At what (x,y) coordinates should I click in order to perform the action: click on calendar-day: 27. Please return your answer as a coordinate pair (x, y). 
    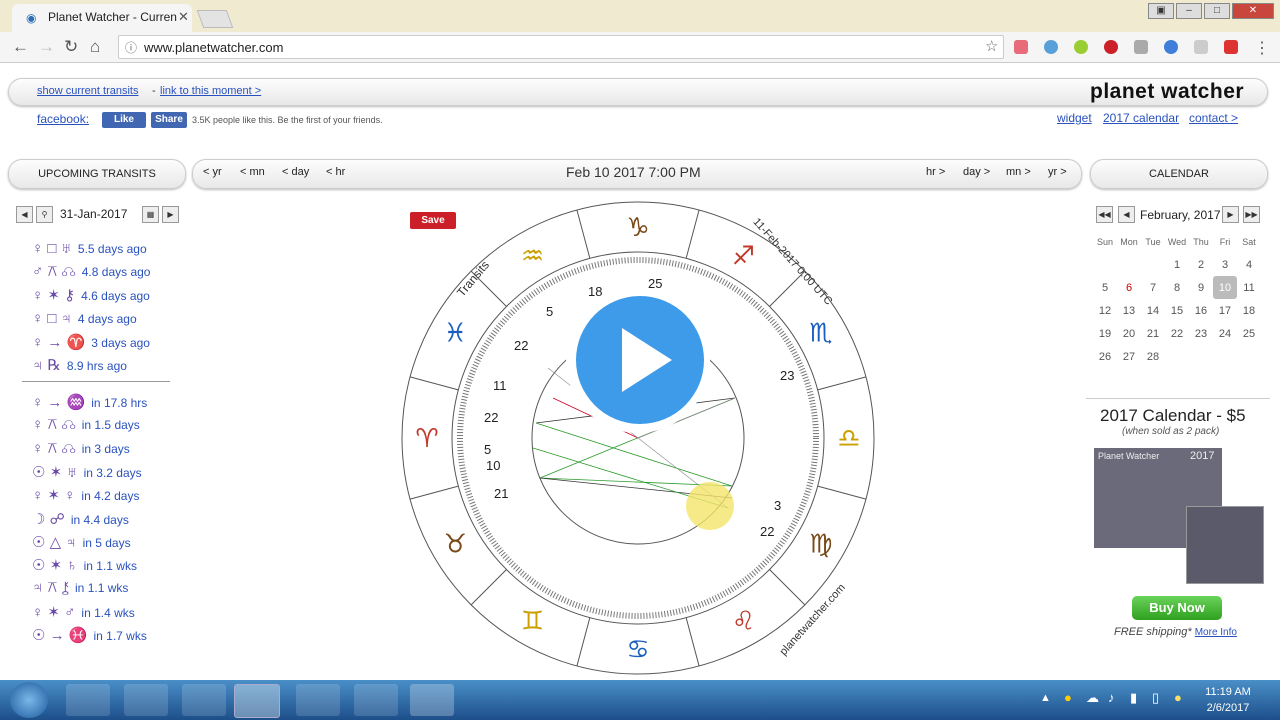
    Looking at the image, I should click on (1129, 356).